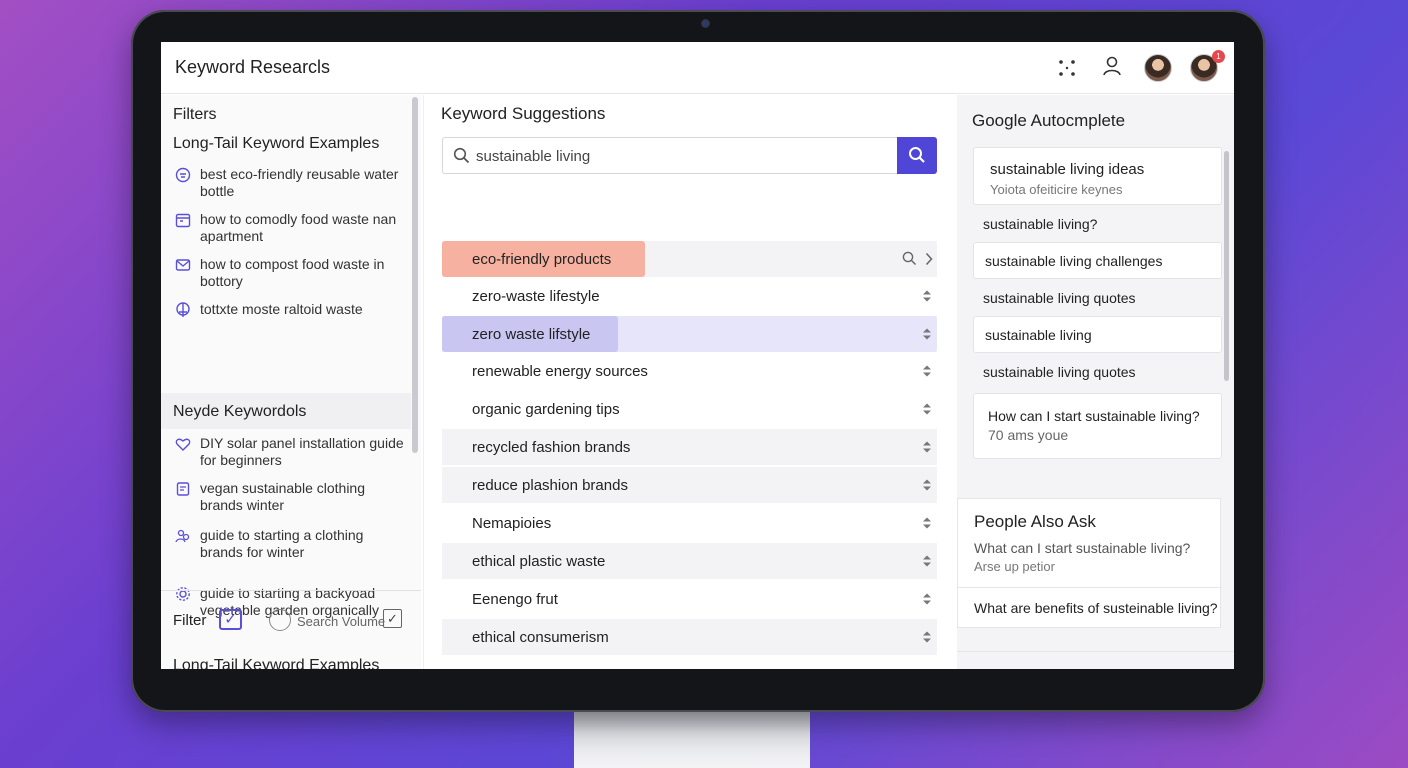 The image size is (1408, 768). What do you see at coordinates (415, 275) in the screenshot?
I see `left-scrollbar` at bounding box center [415, 275].